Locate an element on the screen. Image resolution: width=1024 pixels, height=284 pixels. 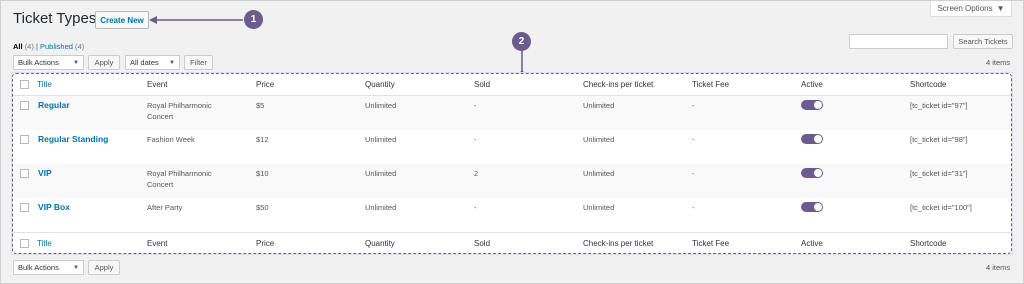
column-header-price: Price is located at coordinates (265, 84).